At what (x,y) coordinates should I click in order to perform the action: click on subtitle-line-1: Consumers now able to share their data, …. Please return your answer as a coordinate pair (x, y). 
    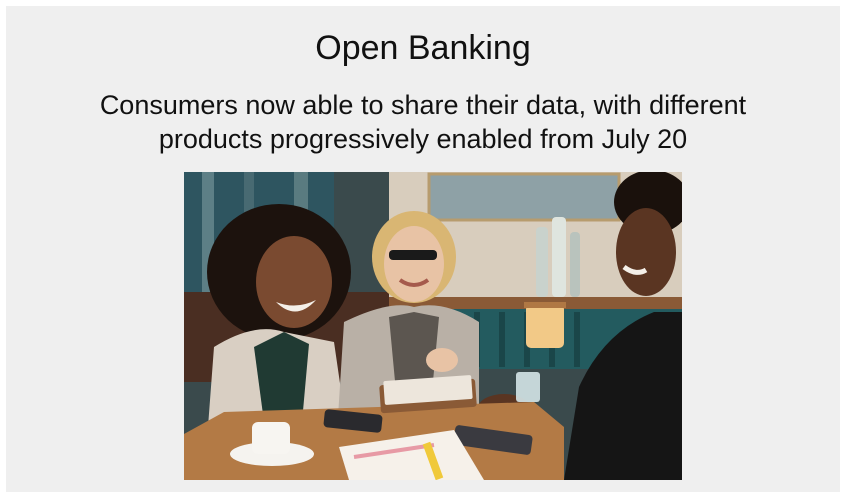
    Looking at the image, I should click on (423, 105).